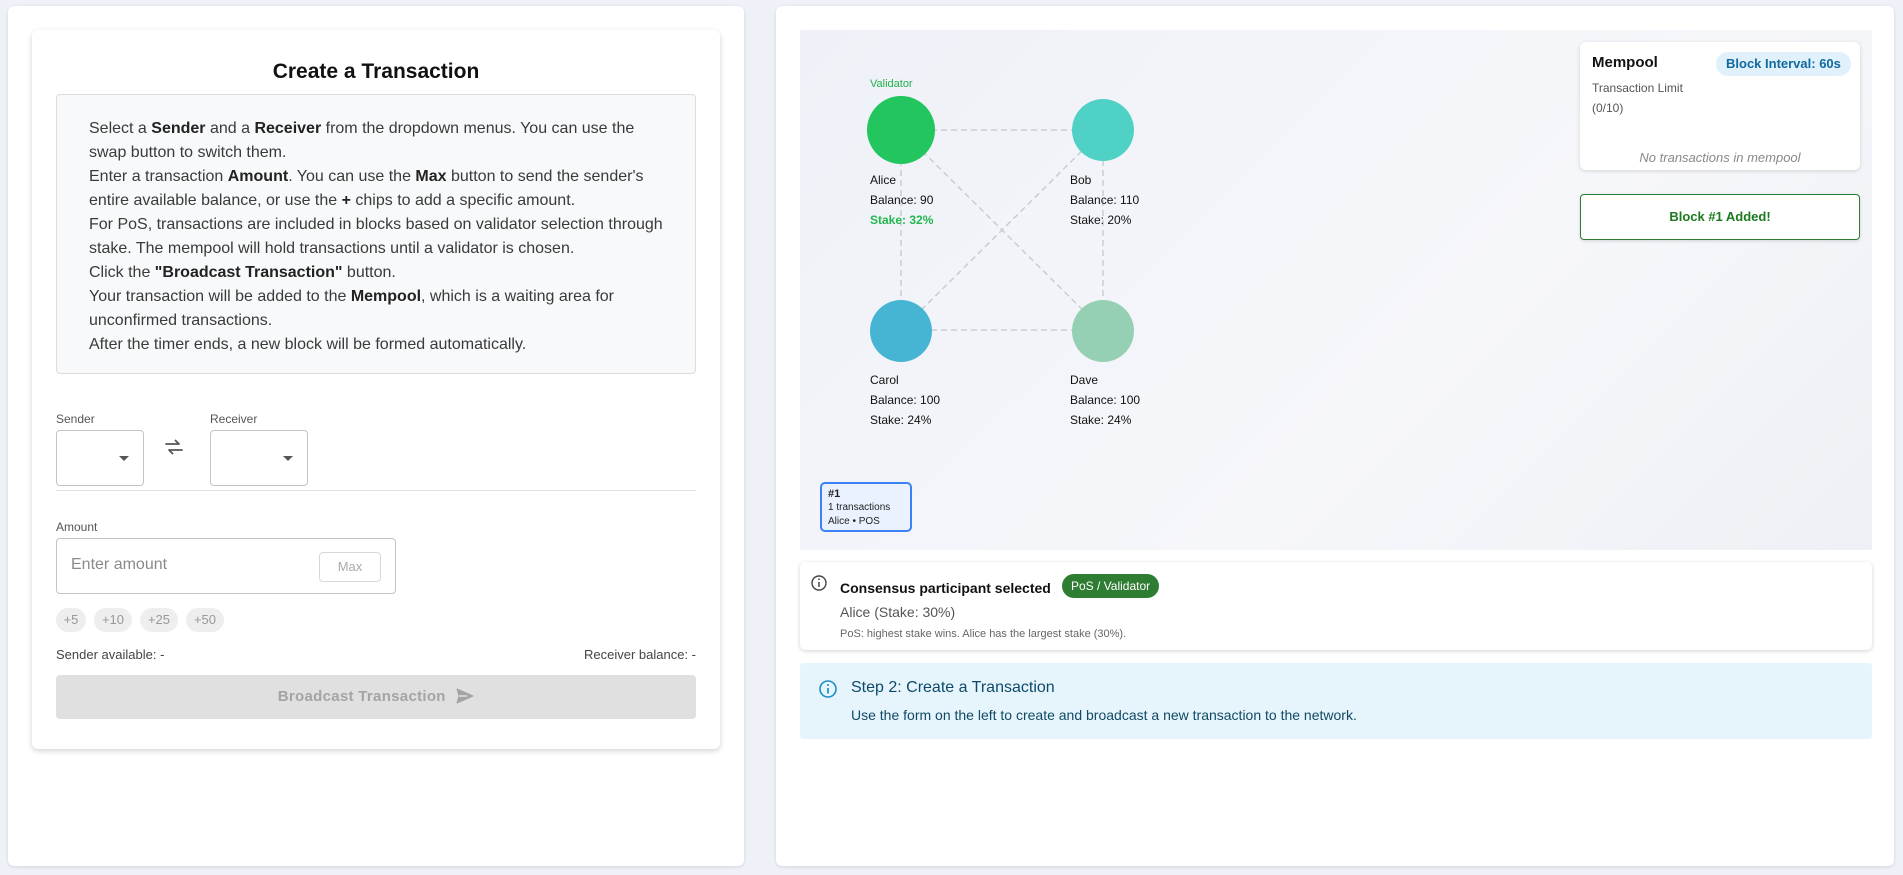  What do you see at coordinates (463, 200) in the screenshot?
I see `instruction-text: chips to add a specific amount.` at bounding box center [463, 200].